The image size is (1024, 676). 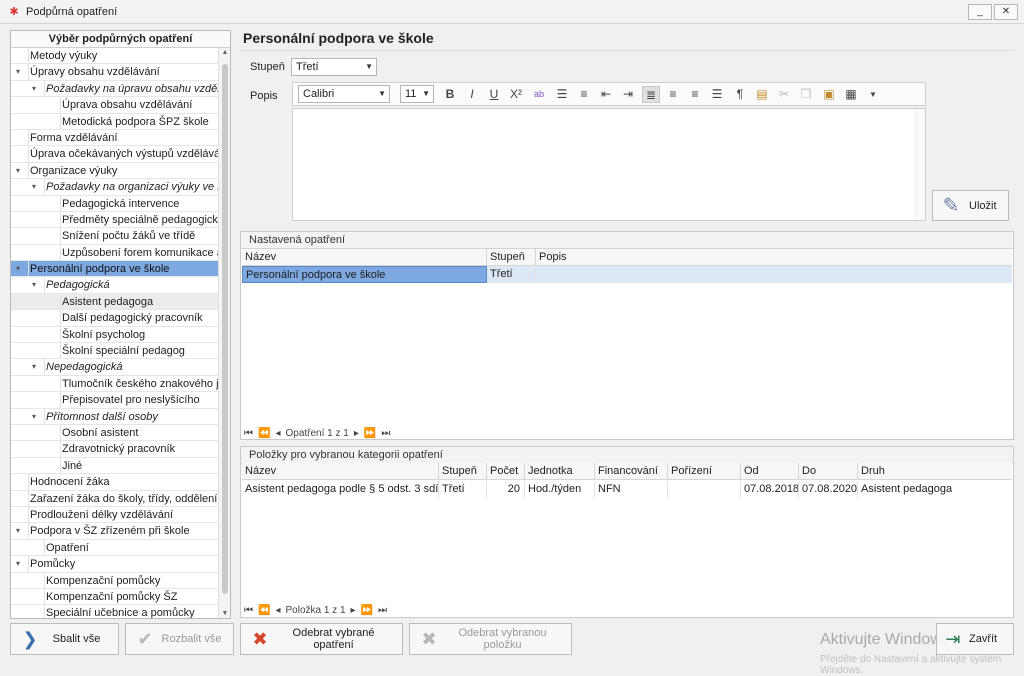 What do you see at coordinates (364, 274) in the screenshot?
I see `table-cell: Personální podpora ve škole` at bounding box center [364, 274].